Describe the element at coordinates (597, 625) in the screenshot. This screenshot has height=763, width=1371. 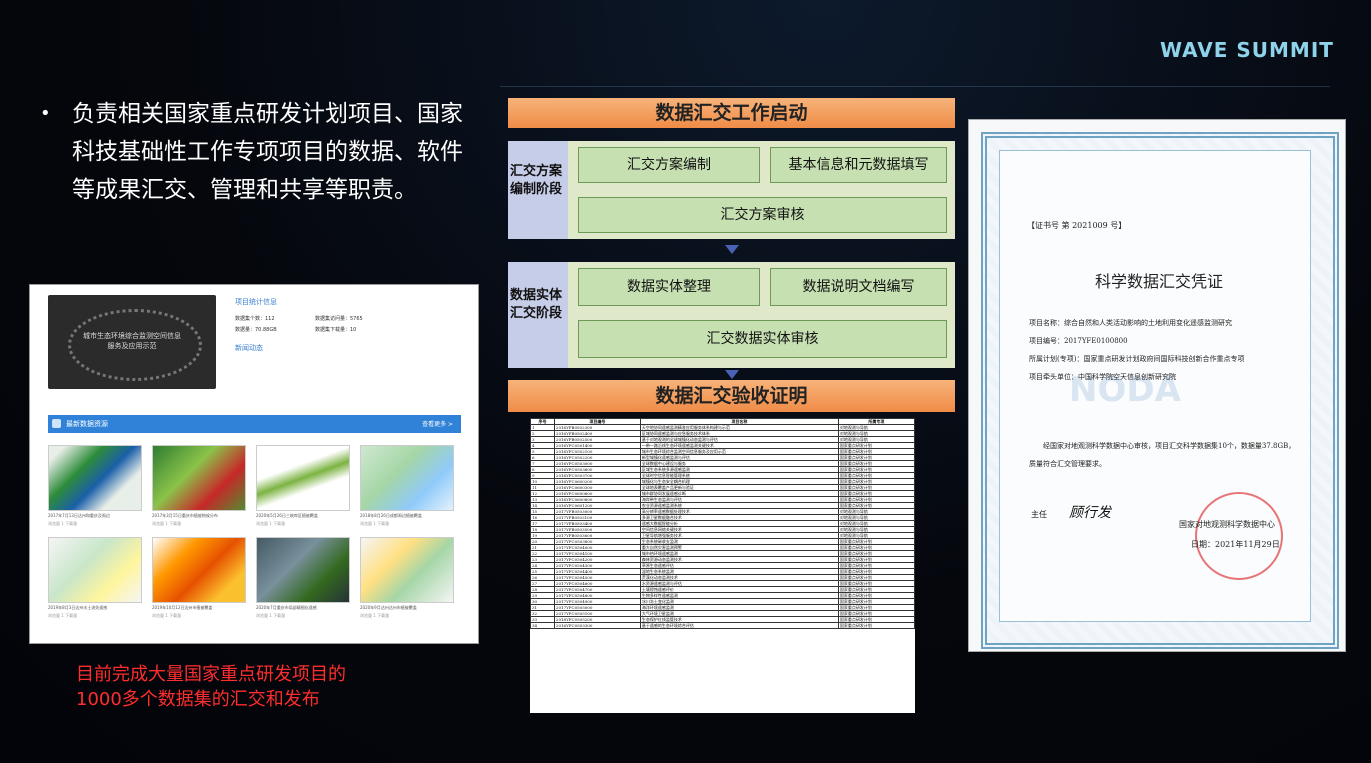
I see `table-cell: 2016YFC0503300` at that location.